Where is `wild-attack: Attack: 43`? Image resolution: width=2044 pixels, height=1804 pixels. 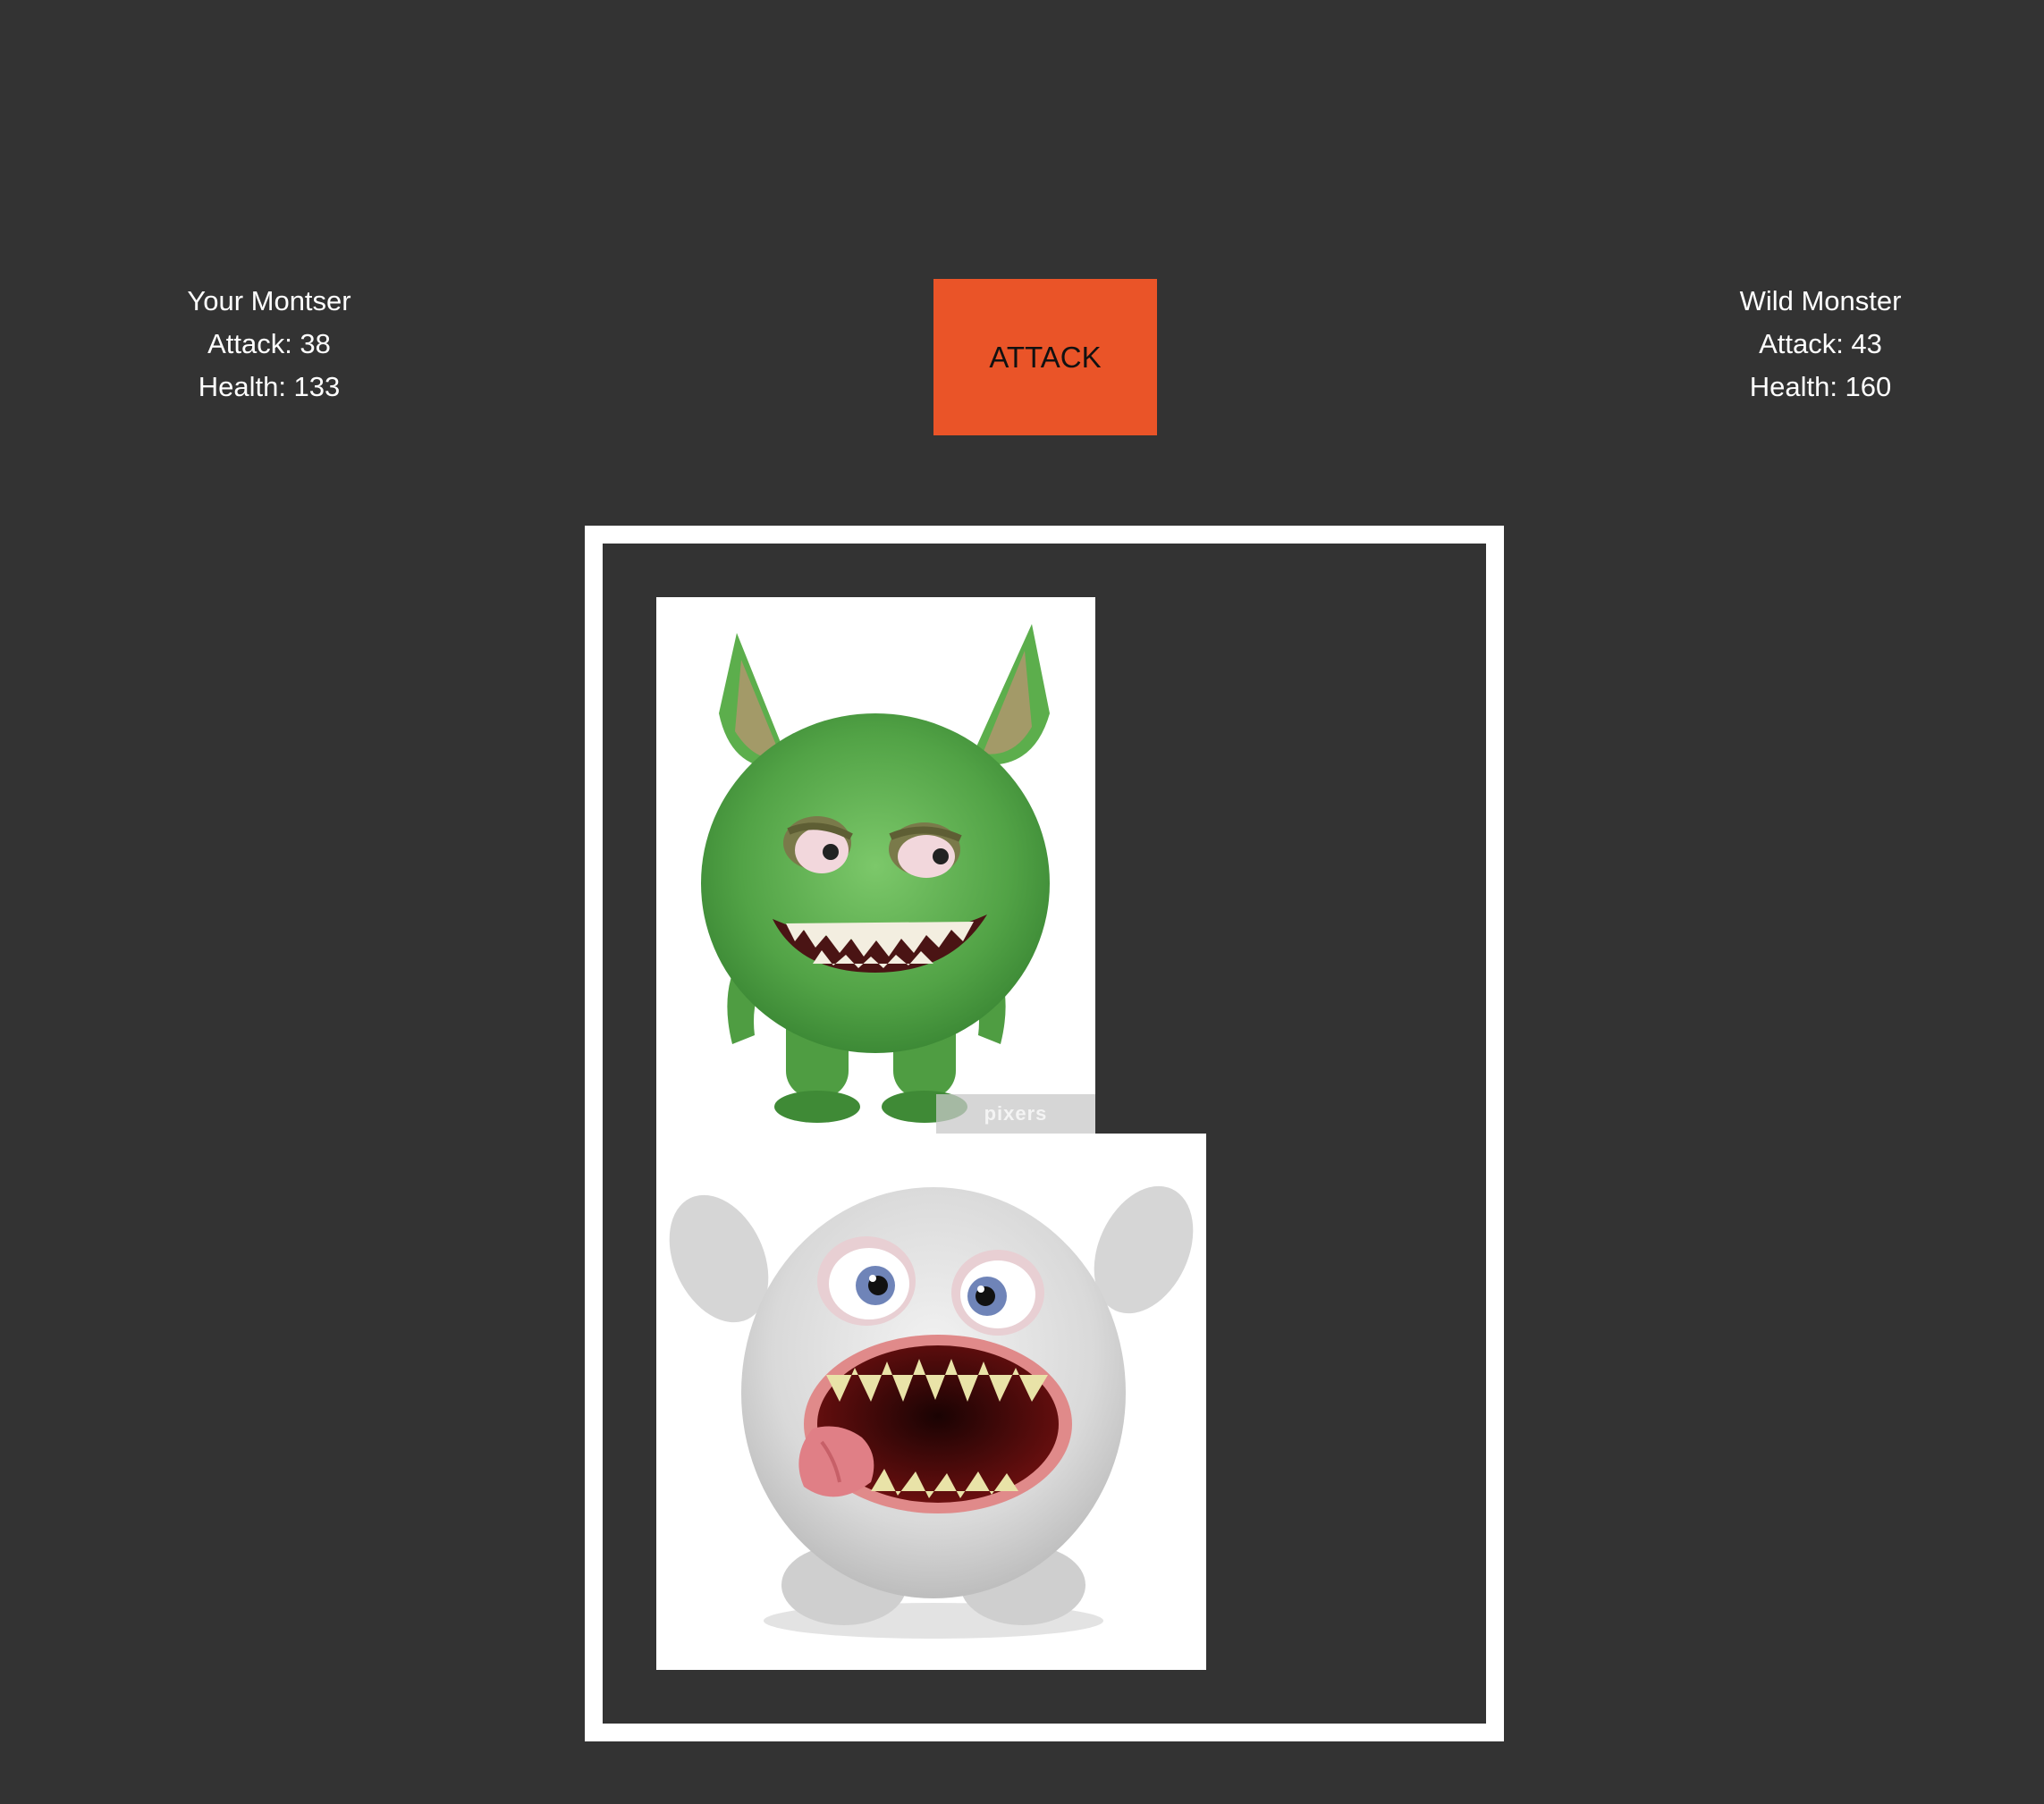
wild-attack: Attack: 43 is located at coordinates (1820, 343).